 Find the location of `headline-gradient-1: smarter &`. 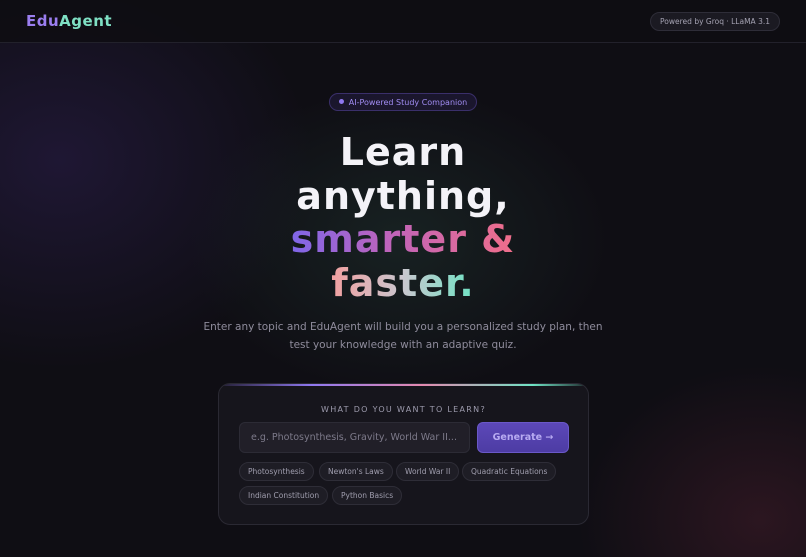

headline-gradient-1: smarter & is located at coordinates (403, 239).